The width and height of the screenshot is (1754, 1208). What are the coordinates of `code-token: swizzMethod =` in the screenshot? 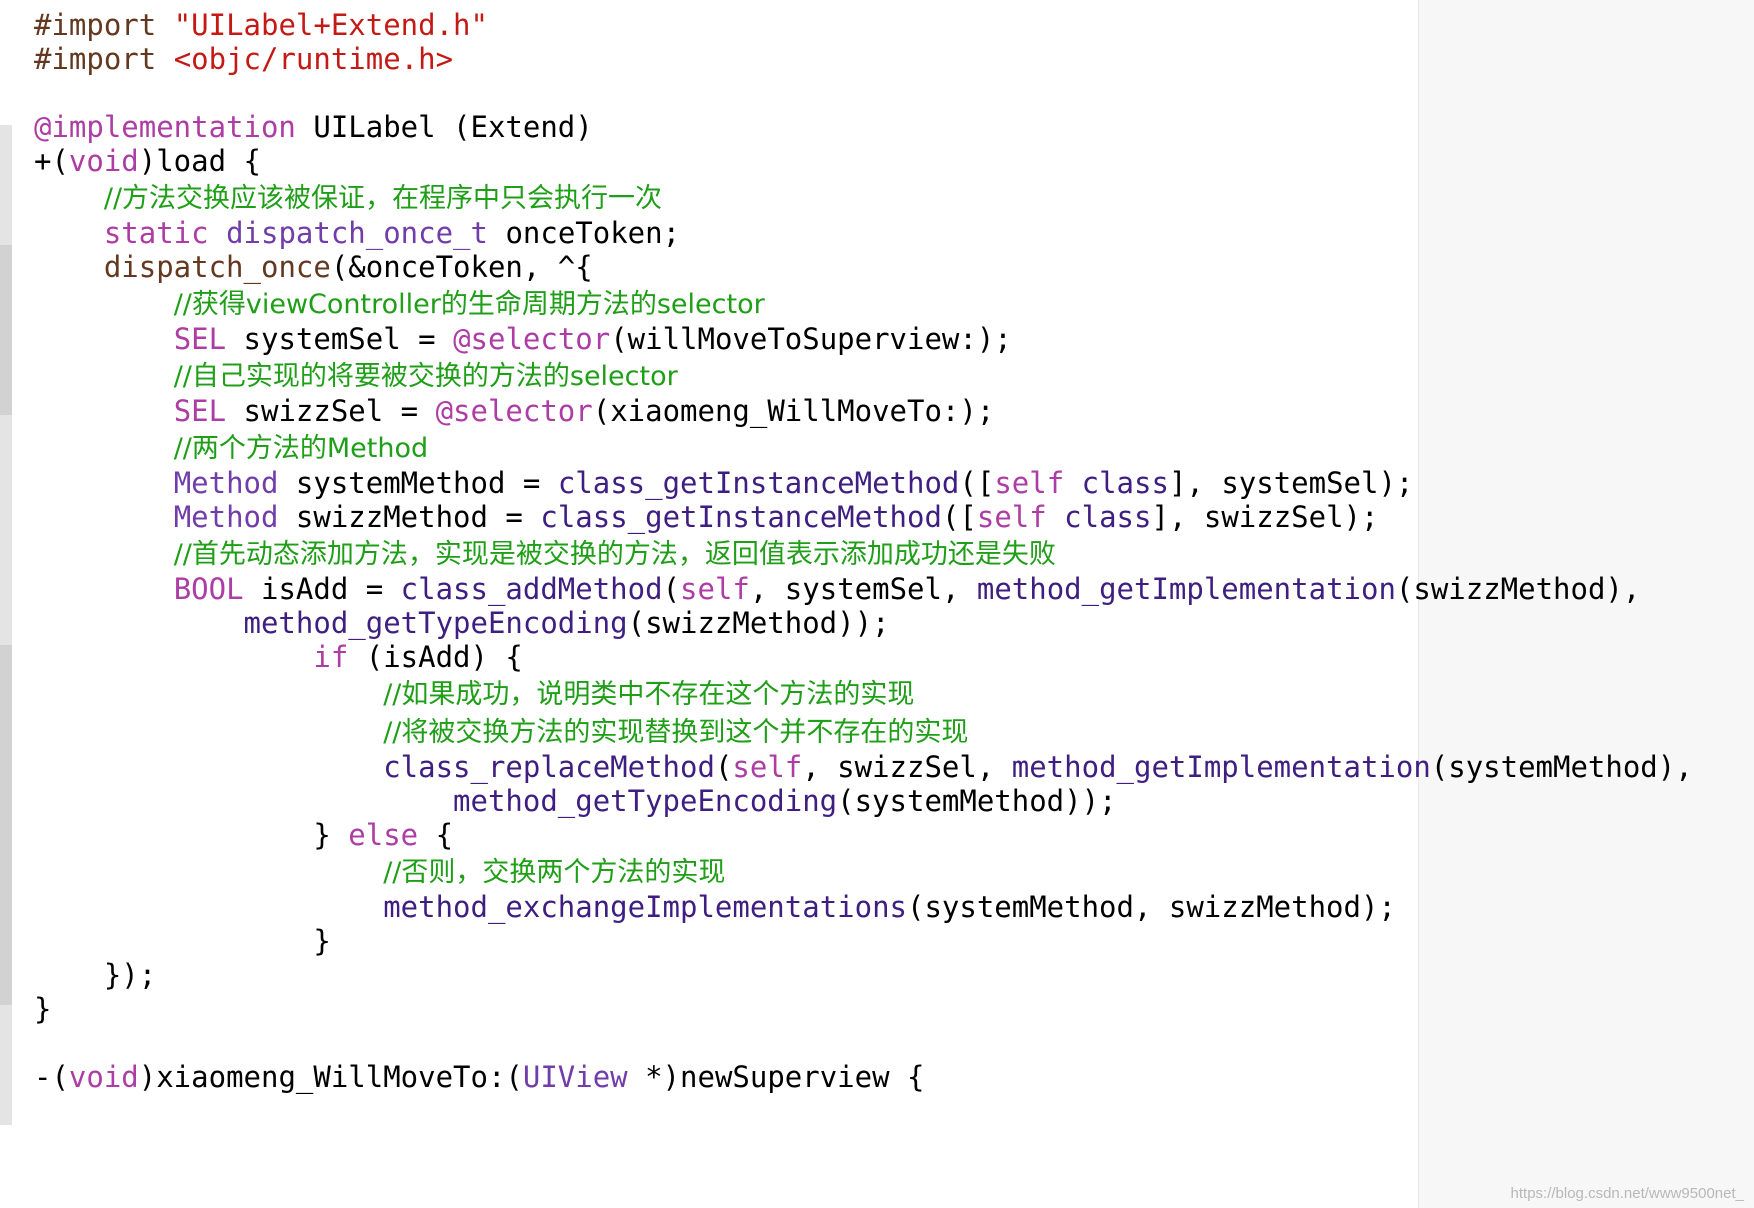 It's located at (409, 517).